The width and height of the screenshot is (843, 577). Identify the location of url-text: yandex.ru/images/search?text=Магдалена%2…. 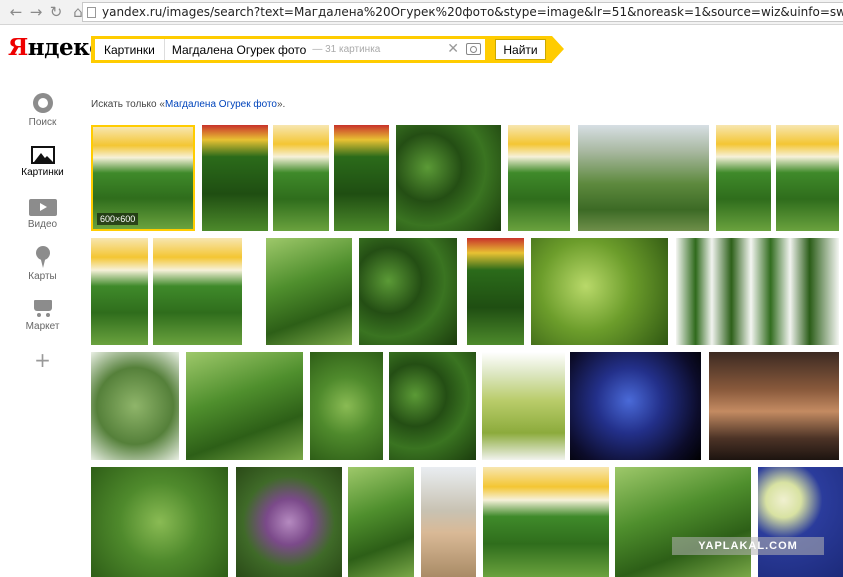
(472, 12).